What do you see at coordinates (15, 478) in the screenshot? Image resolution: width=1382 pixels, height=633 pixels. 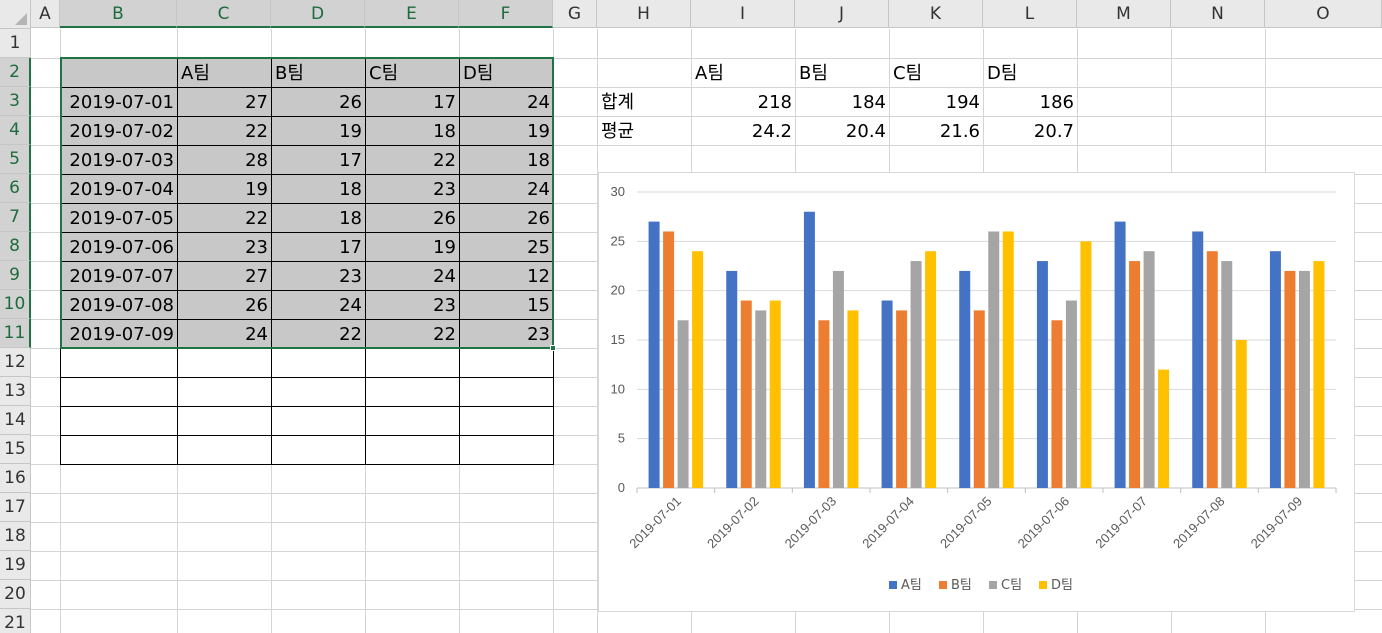 I see `row-header-16: 16` at bounding box center [15, 478].